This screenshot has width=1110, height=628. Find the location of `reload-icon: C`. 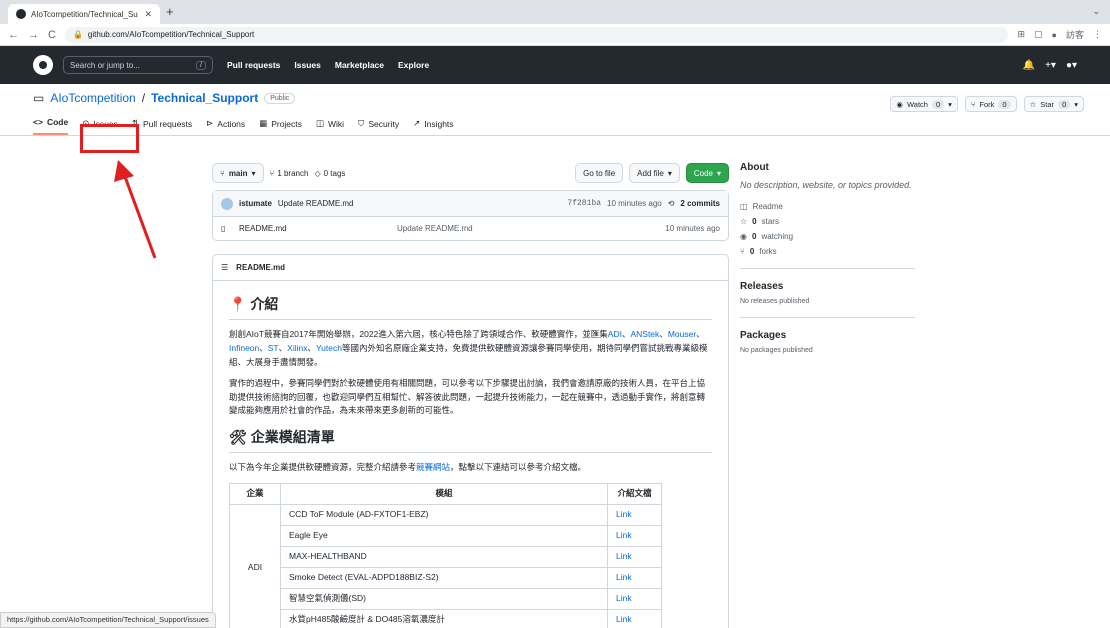

reload-icon: C is located at coordinates (52, 35).